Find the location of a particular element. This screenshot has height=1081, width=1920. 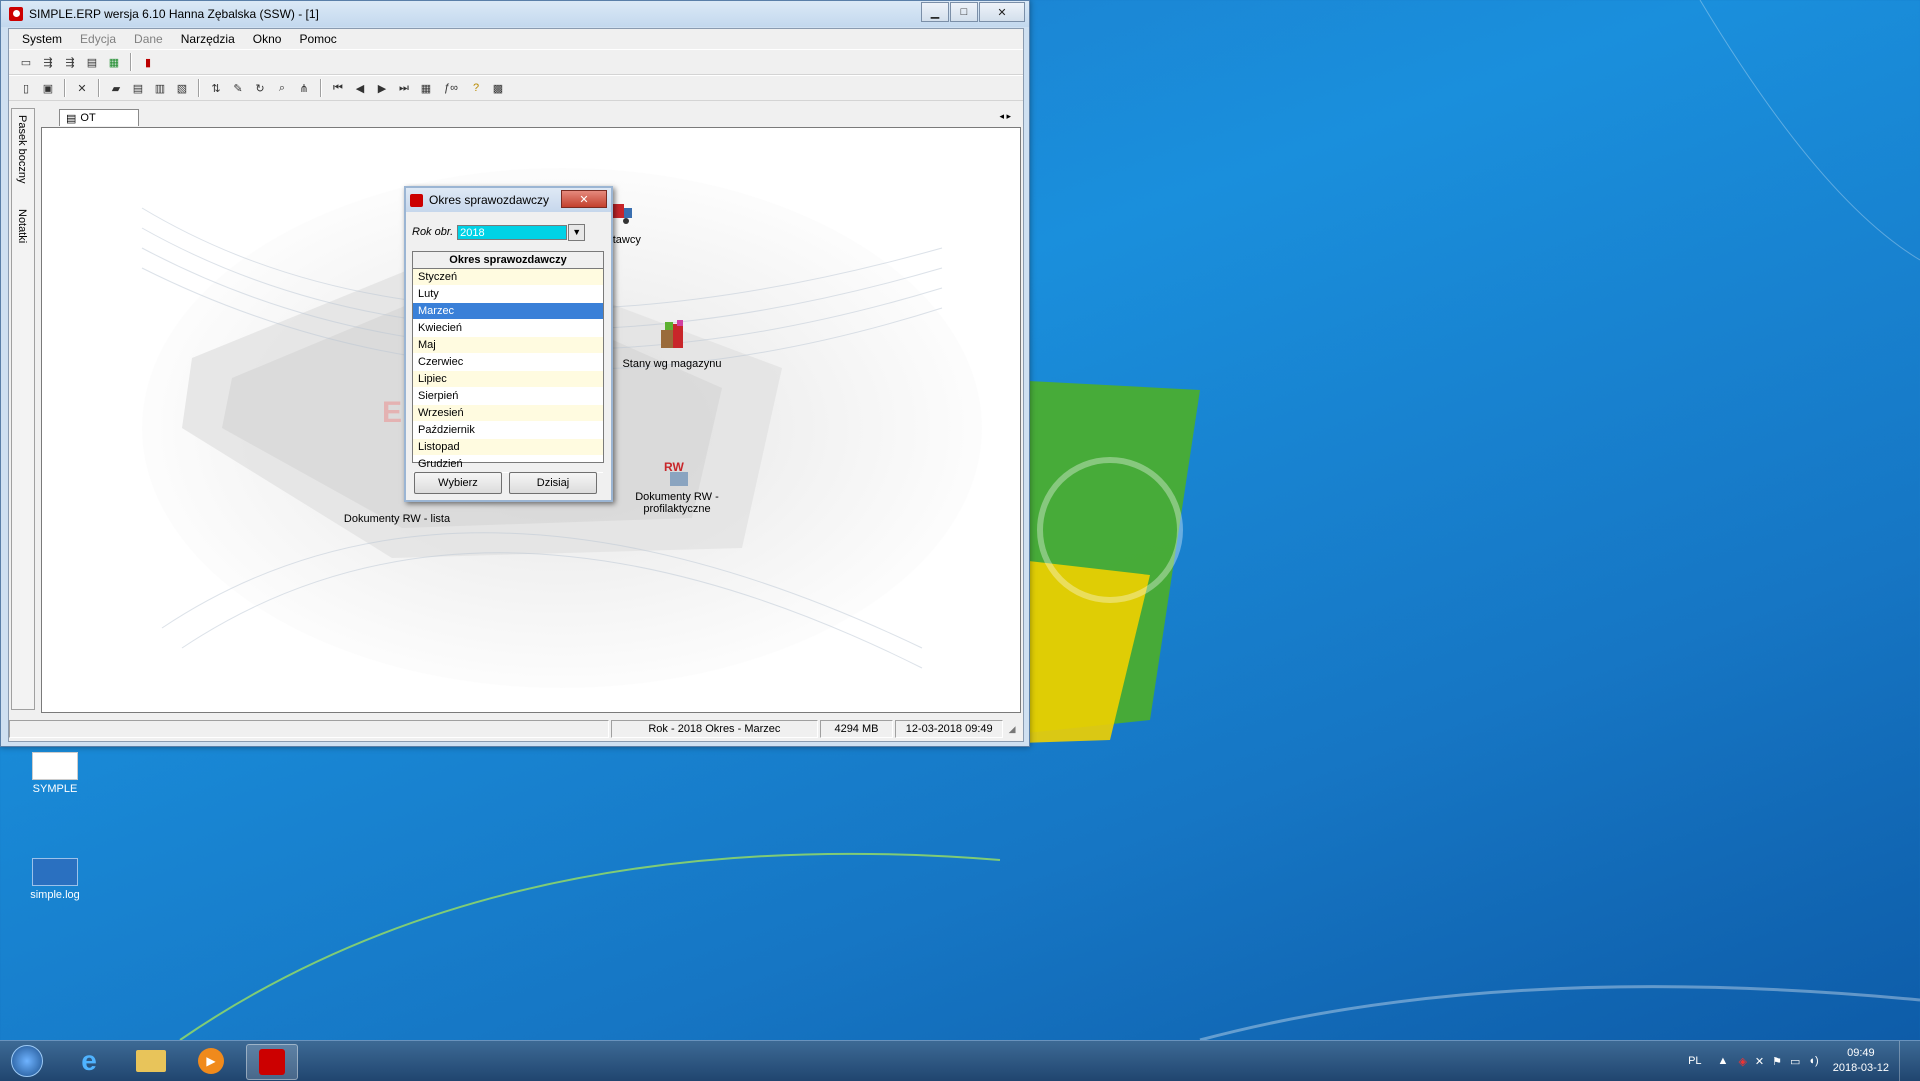

shortcut-rw-lista: Dokumenty RW - lista is located at coordinates (397, 517).